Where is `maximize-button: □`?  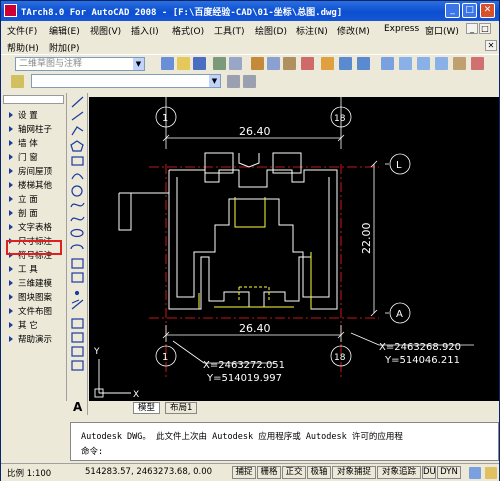
maximize-button: □ is located at coordinates (469, 10).